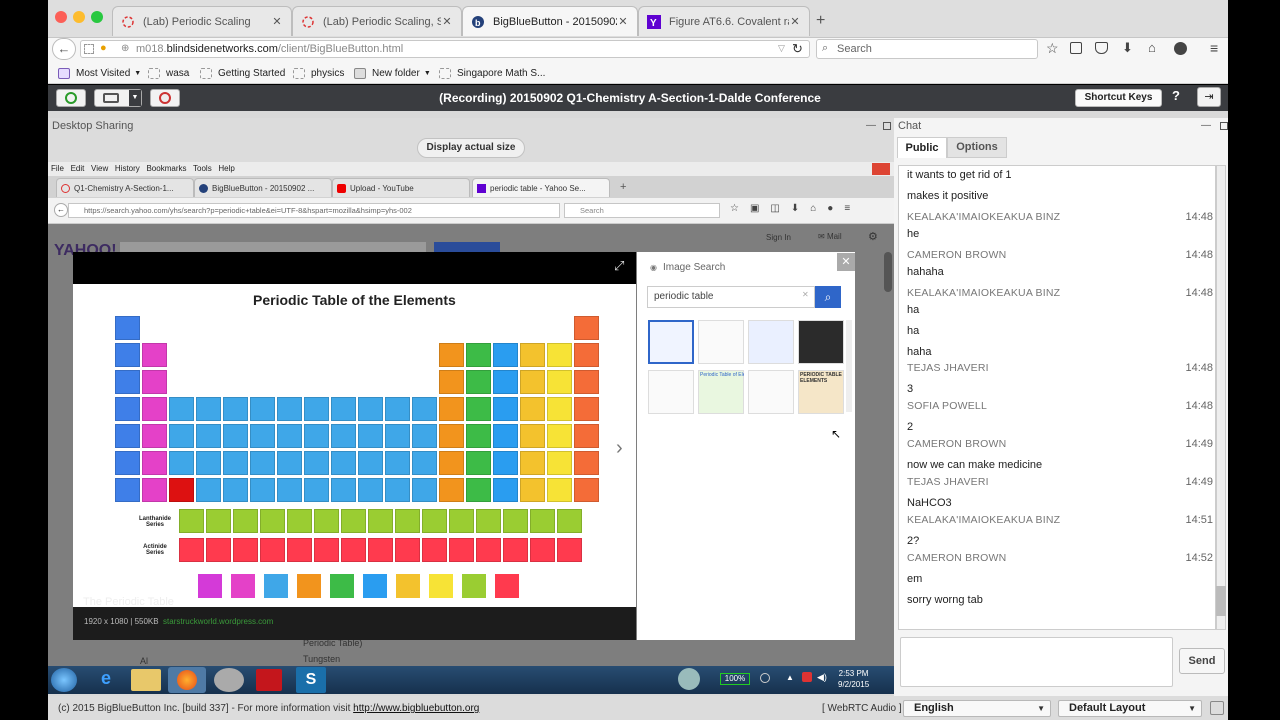 The image size is (1280, 720). I want to click on thumbnail-label: Periodic Table of Ele, so click(722, 375).